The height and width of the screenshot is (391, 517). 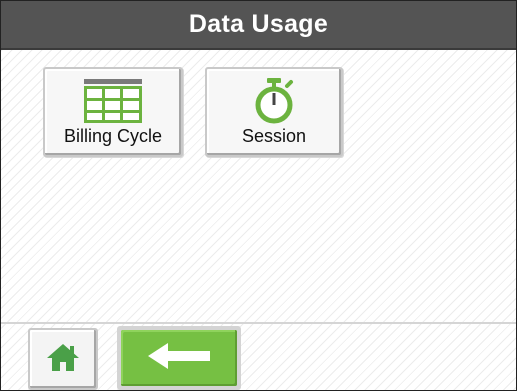 I want to click on session-button: Session, so click(x=274, y=112).